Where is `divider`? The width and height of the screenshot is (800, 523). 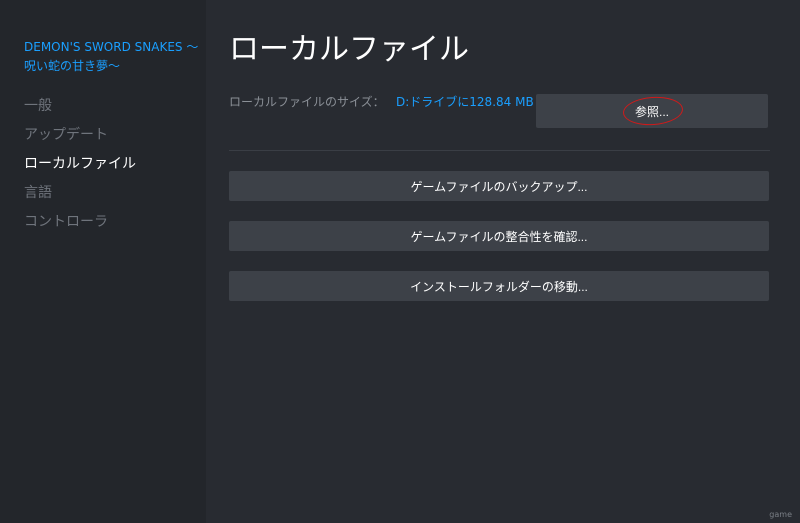
divider is located at coordinates (499, 150).